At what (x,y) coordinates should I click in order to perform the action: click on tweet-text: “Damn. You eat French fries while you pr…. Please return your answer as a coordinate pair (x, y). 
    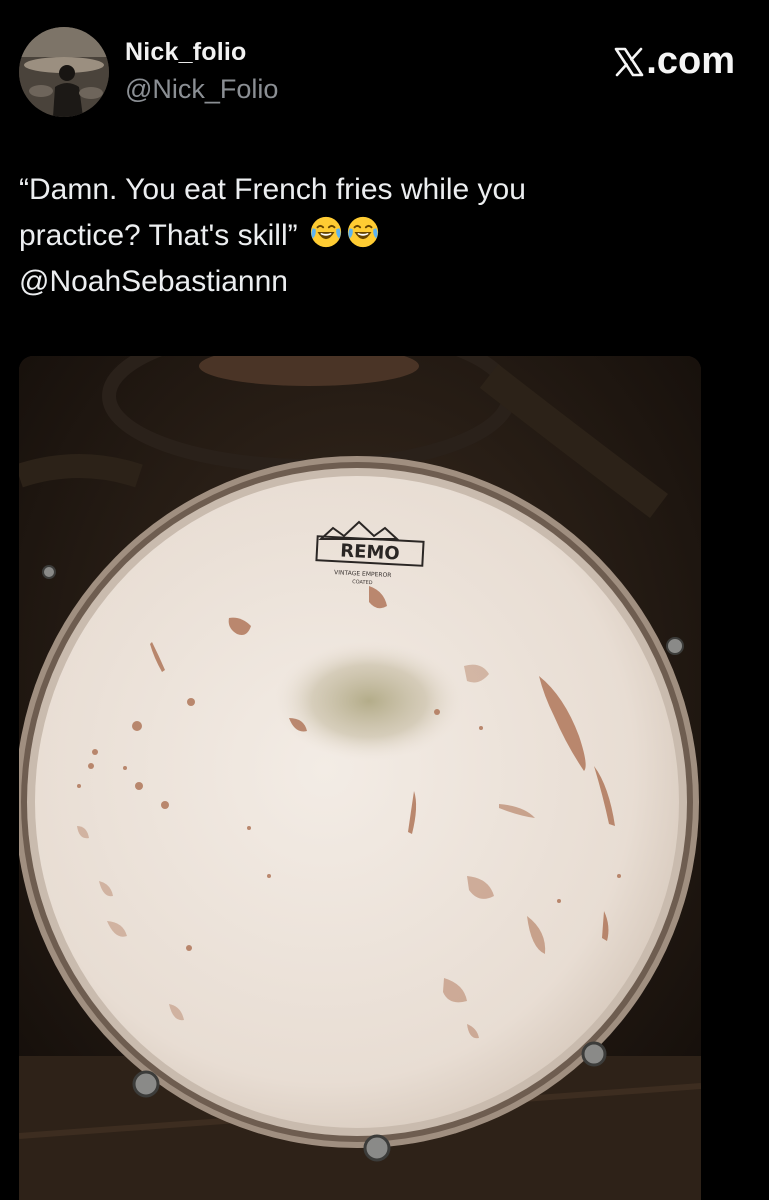
    Looking at the image, I should click on (379, 236).